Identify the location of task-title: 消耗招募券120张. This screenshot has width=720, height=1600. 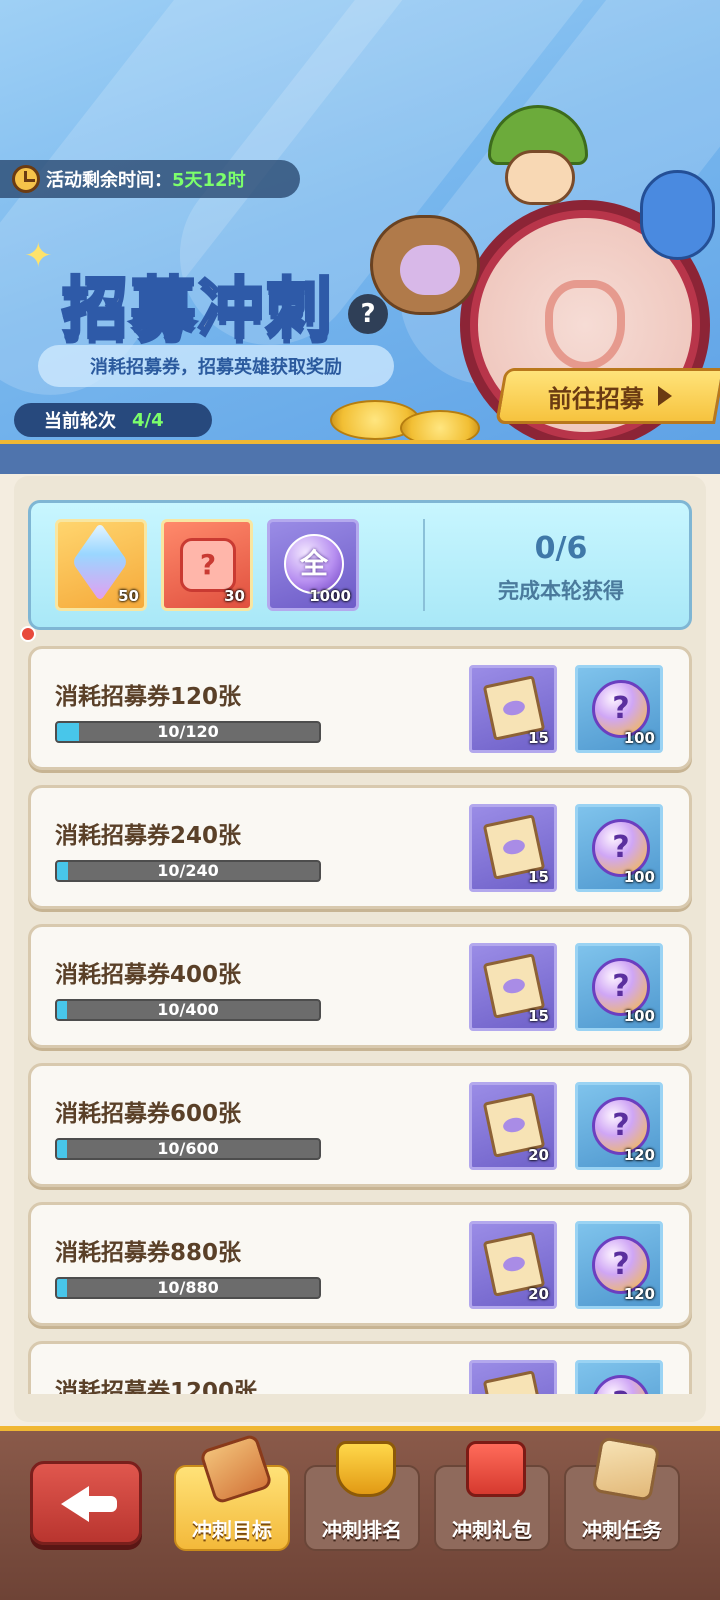
(148, 697).